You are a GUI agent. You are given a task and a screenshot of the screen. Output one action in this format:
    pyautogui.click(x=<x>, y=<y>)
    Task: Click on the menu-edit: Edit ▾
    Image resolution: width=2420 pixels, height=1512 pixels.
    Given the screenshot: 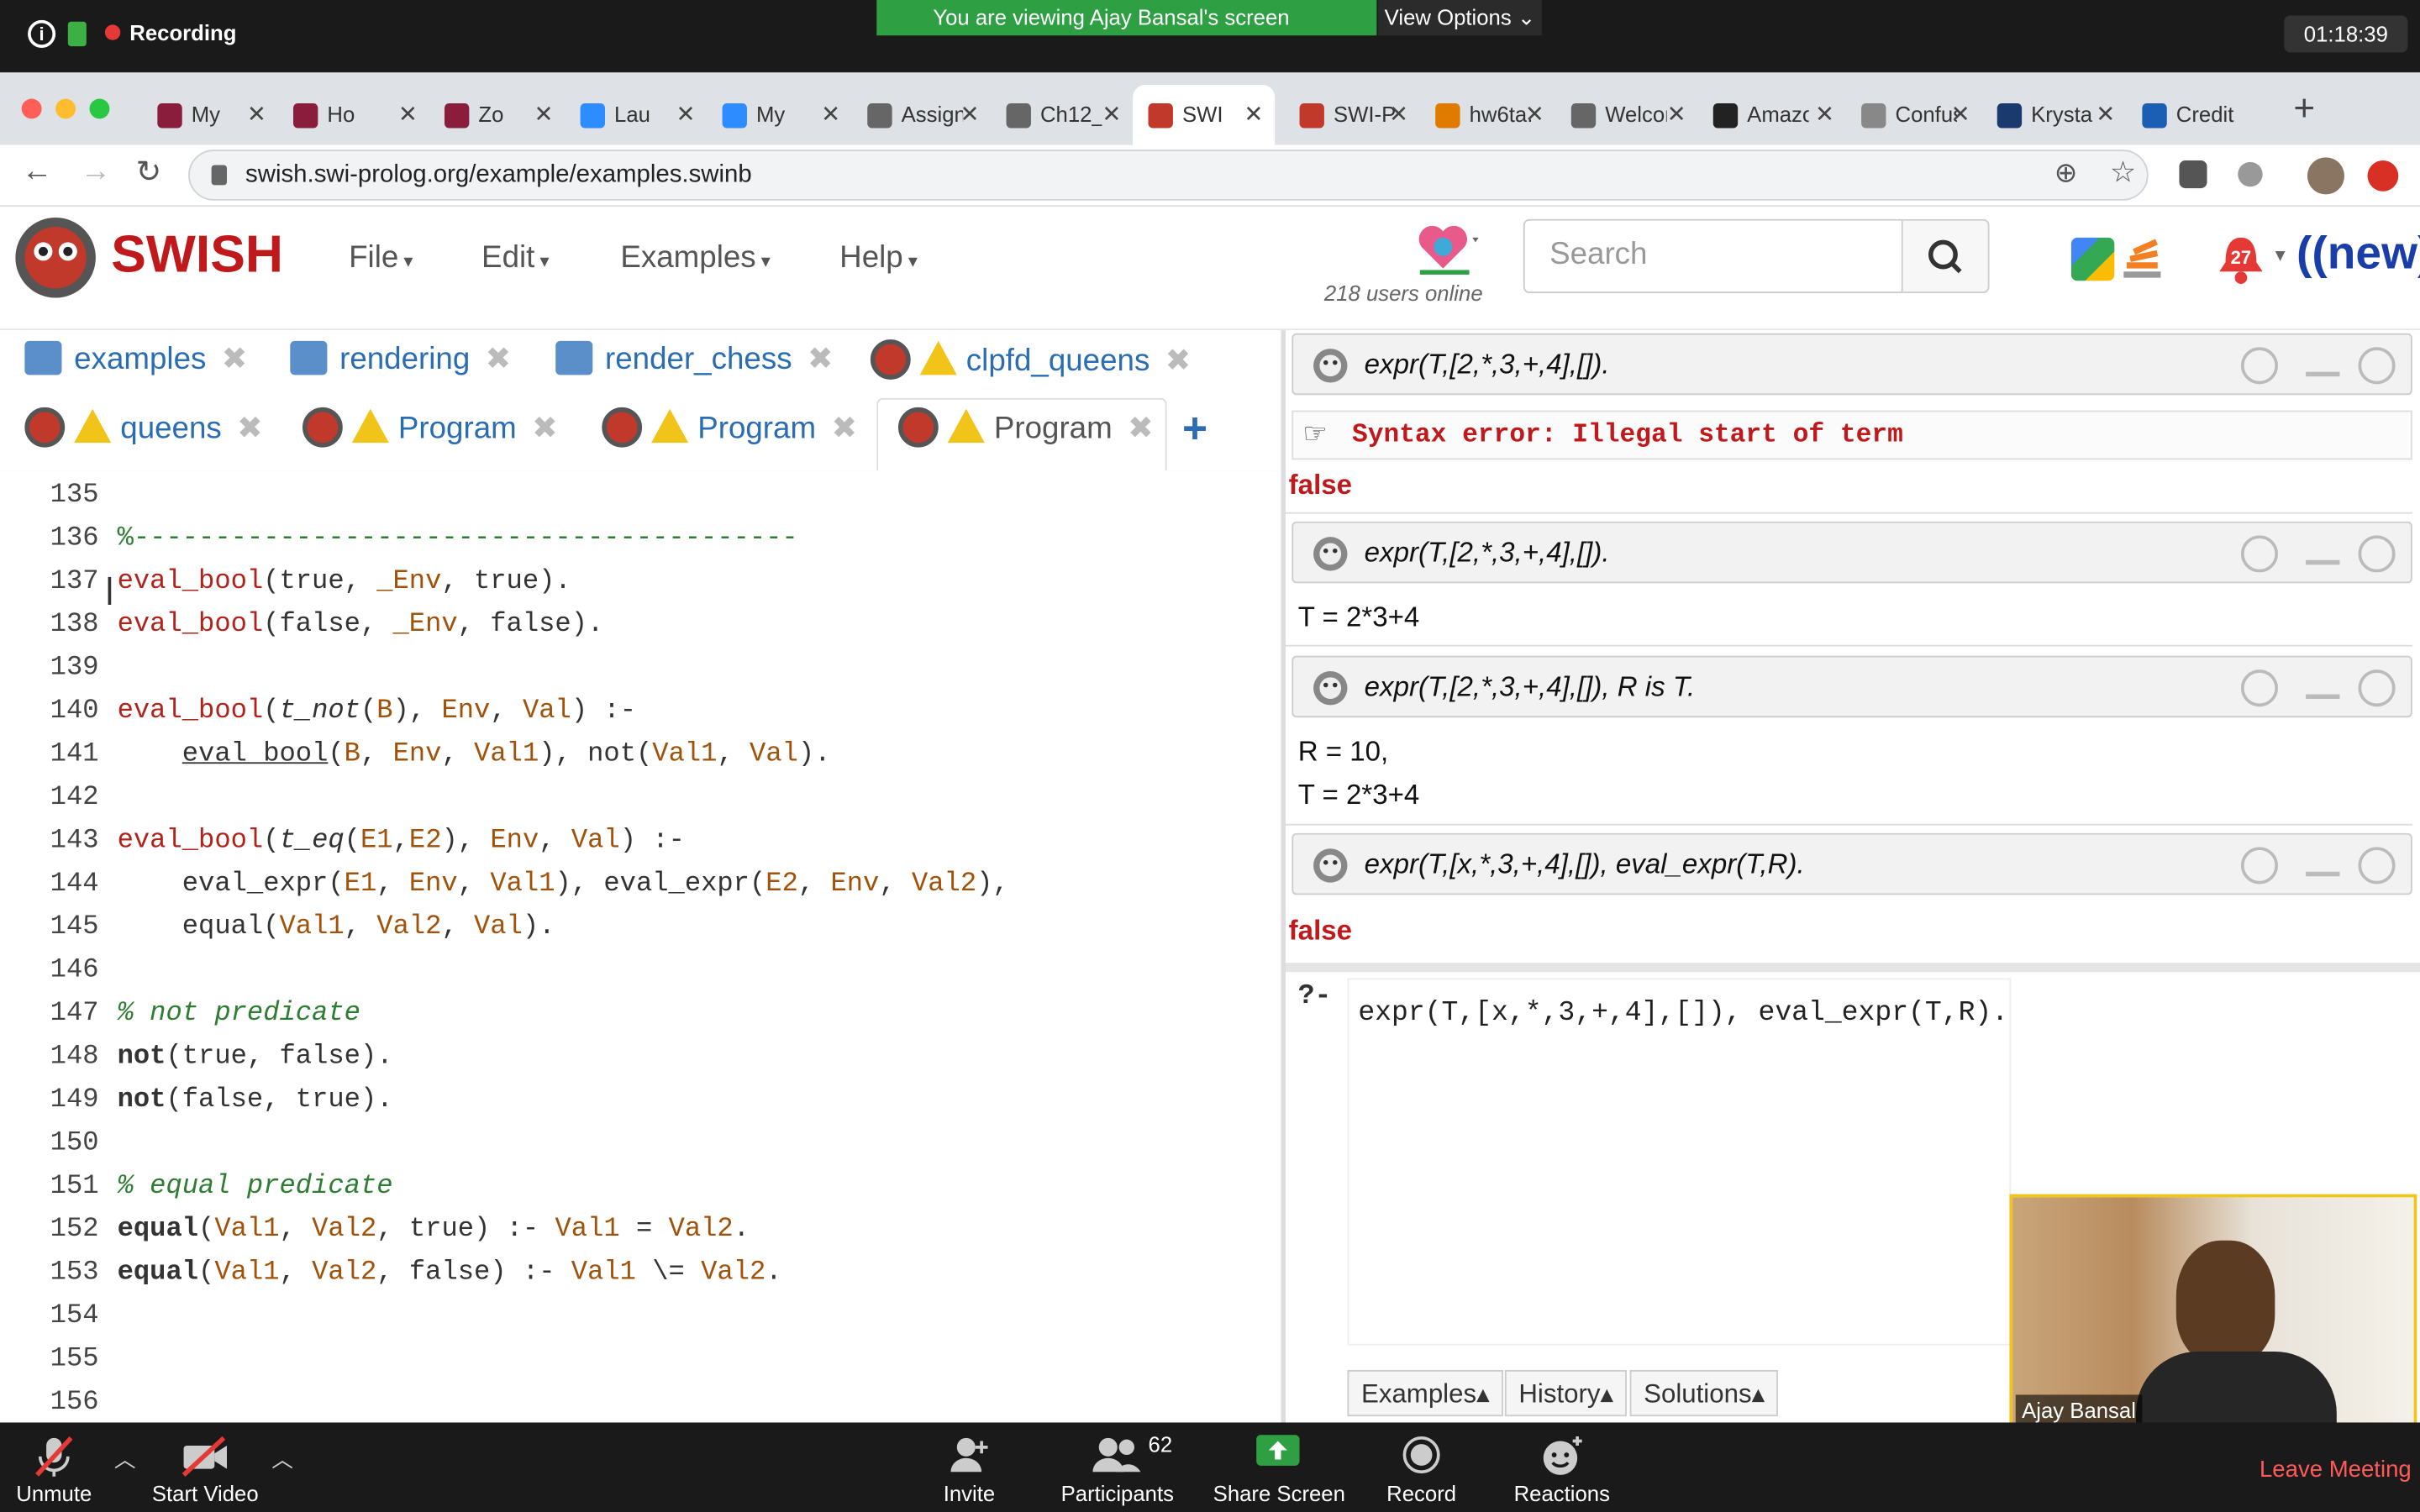 What is the action you would take?
    pyautogui.click(x=515, y=258)
    